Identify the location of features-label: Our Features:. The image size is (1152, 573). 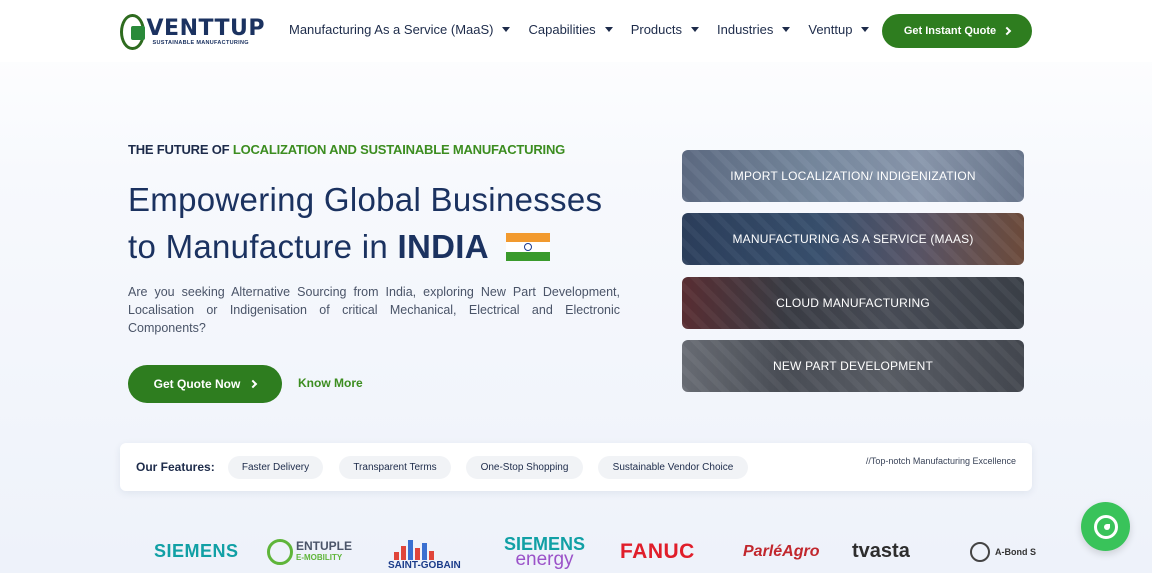
(175, 467).